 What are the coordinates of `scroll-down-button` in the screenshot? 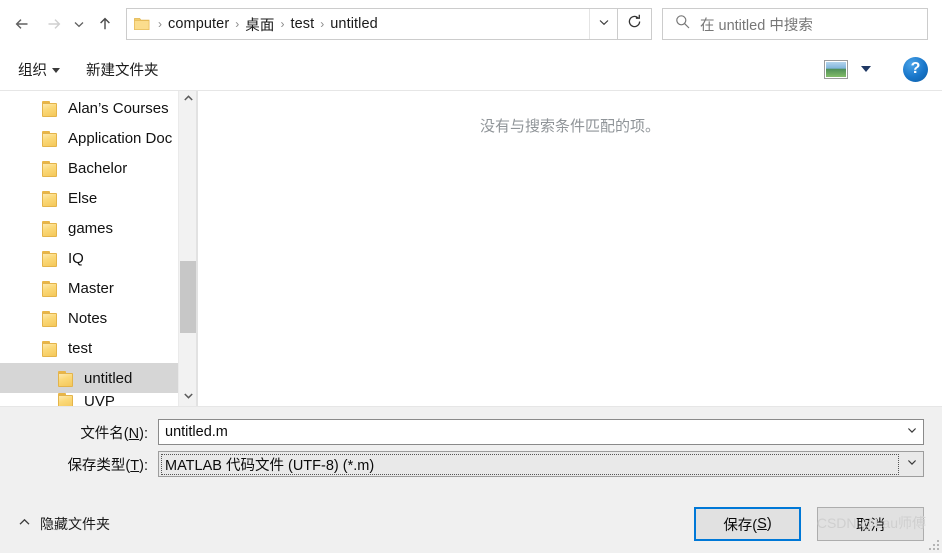 It's located at (187, 397).